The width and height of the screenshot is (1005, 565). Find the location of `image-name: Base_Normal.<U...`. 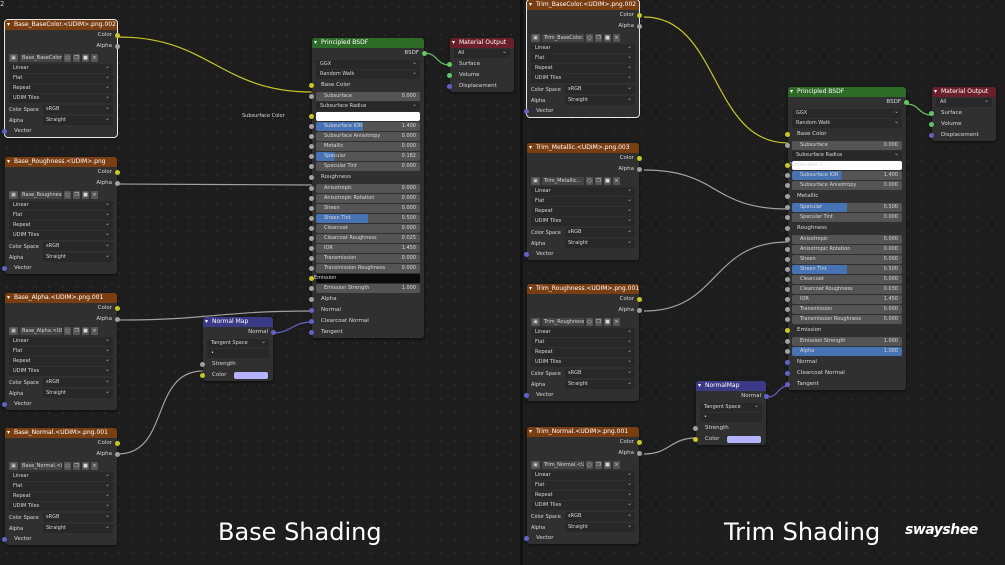

image-name: Base_Normal.<U... is located at coordinates (41, 465).